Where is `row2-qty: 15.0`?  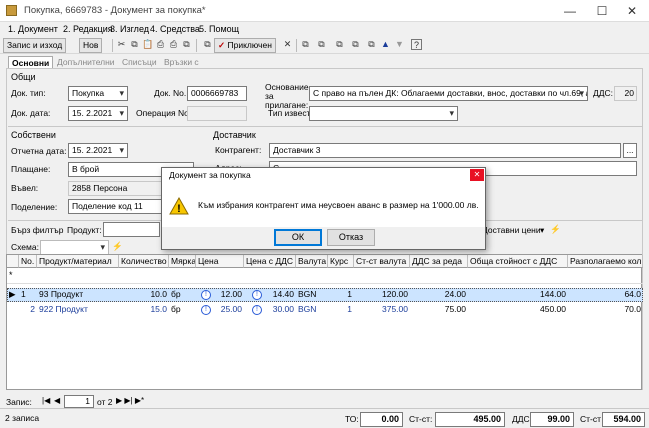 row2-qty: 15.0 is located at coordinates (144, 310).